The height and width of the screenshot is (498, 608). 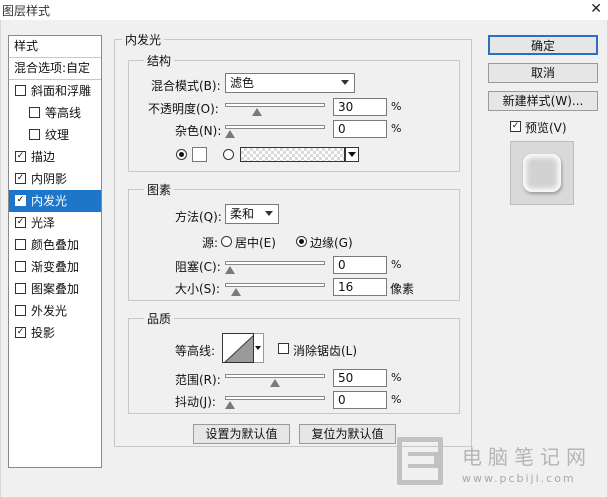 I want to click on range-input: 50, so click(x=360, y=378).